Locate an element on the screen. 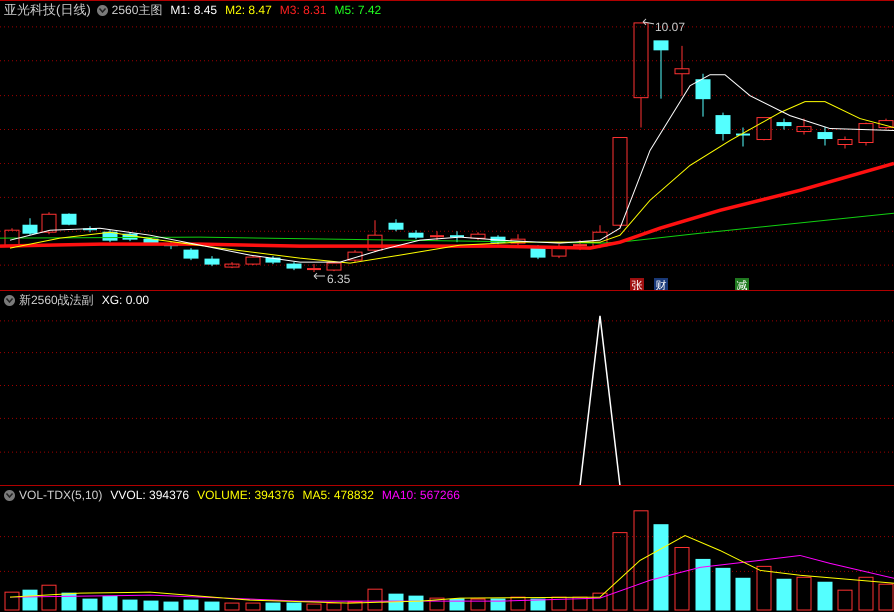 The height and width of the screenshot is (612, 894). indicator-reading: M3: 8.31 is located at coordinates (303, 10).